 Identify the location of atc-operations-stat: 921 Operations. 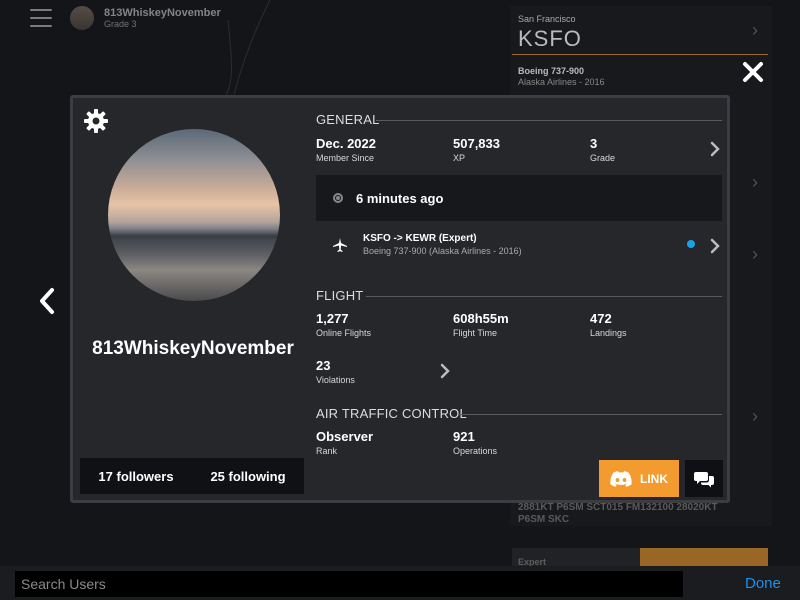
(475, 442).